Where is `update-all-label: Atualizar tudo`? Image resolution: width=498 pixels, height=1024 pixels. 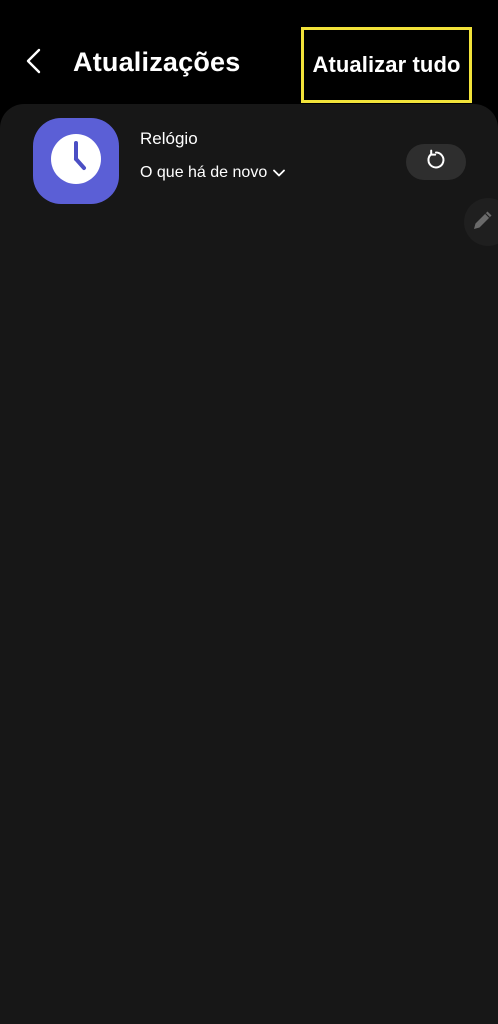
update-all-label: Atualizar tudo is located at coordinates (386, 64).